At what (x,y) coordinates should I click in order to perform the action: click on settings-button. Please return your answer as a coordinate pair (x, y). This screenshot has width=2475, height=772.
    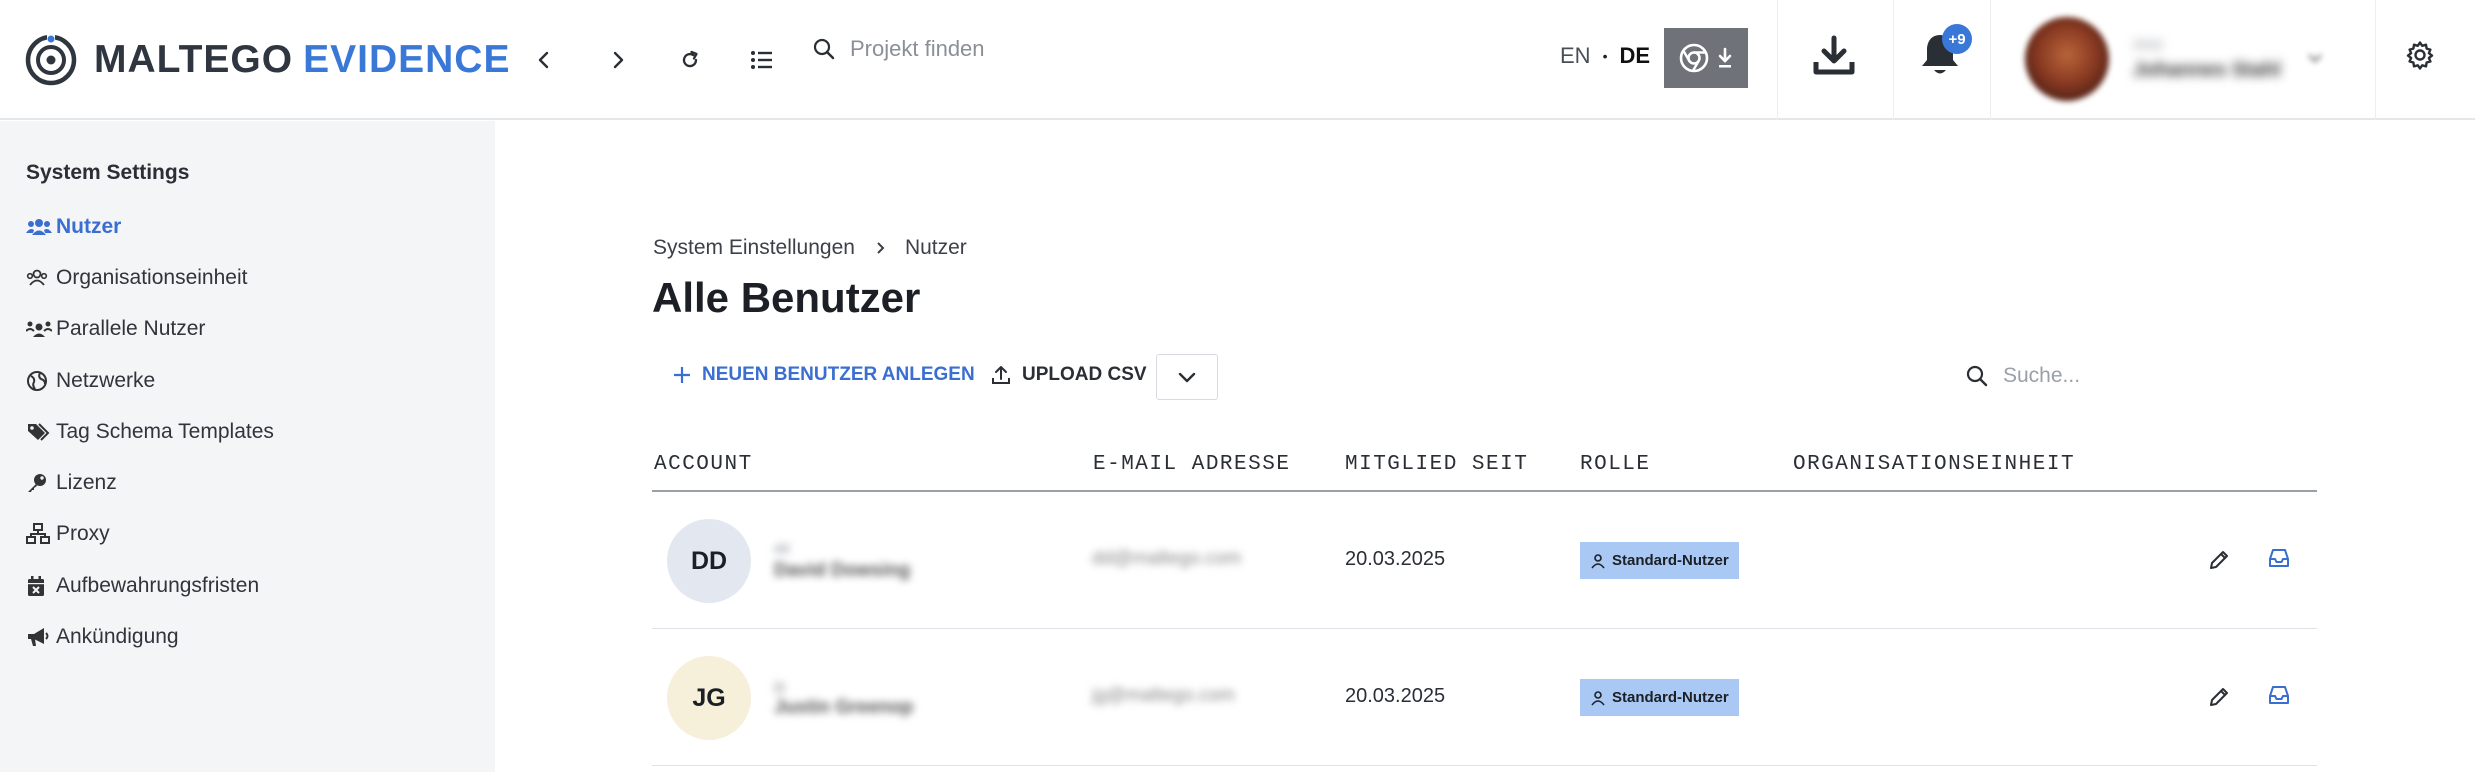
    Looking at the image, I should click on (2420, 57).